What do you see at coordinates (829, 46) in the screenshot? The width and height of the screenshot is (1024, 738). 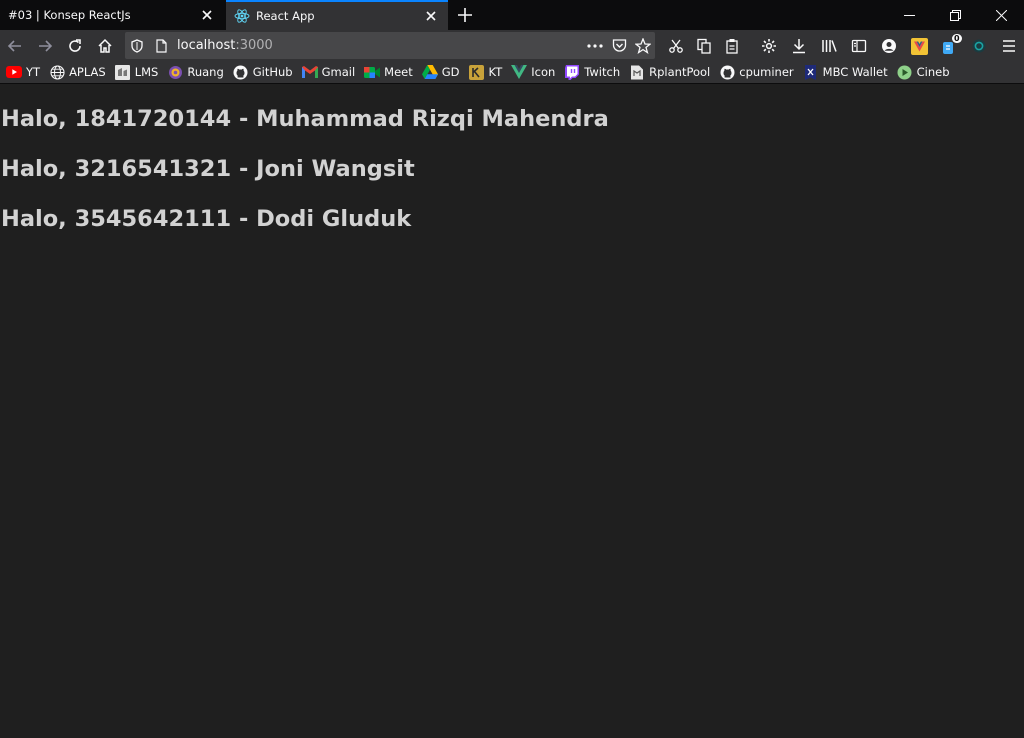 I see `library-icon` at bounding box center [829, 46].